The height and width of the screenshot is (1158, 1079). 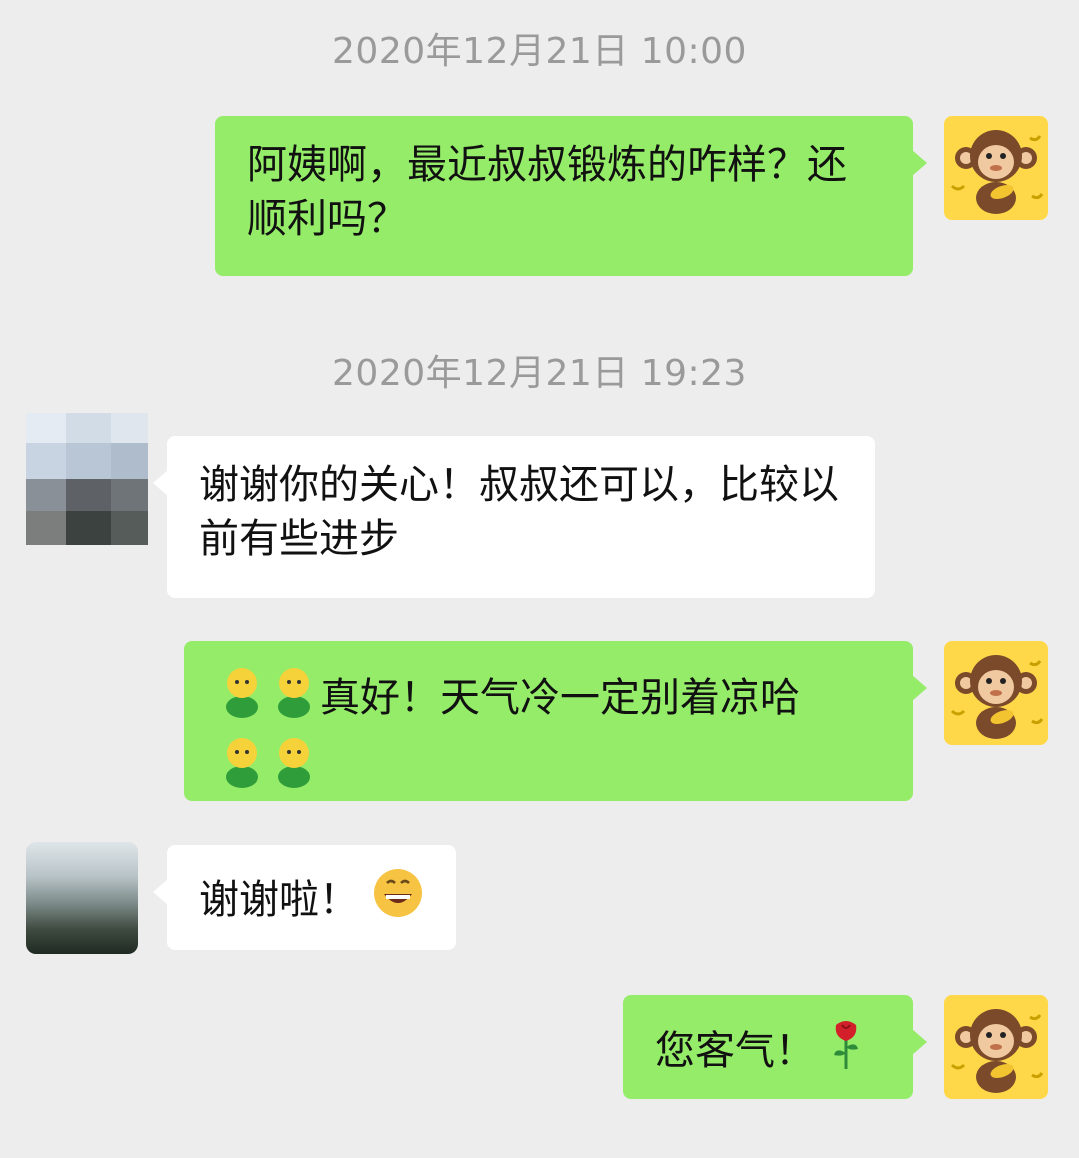 I want to click on timestamp: 2020年12月21日 19:23, so click(x=539, y=373).